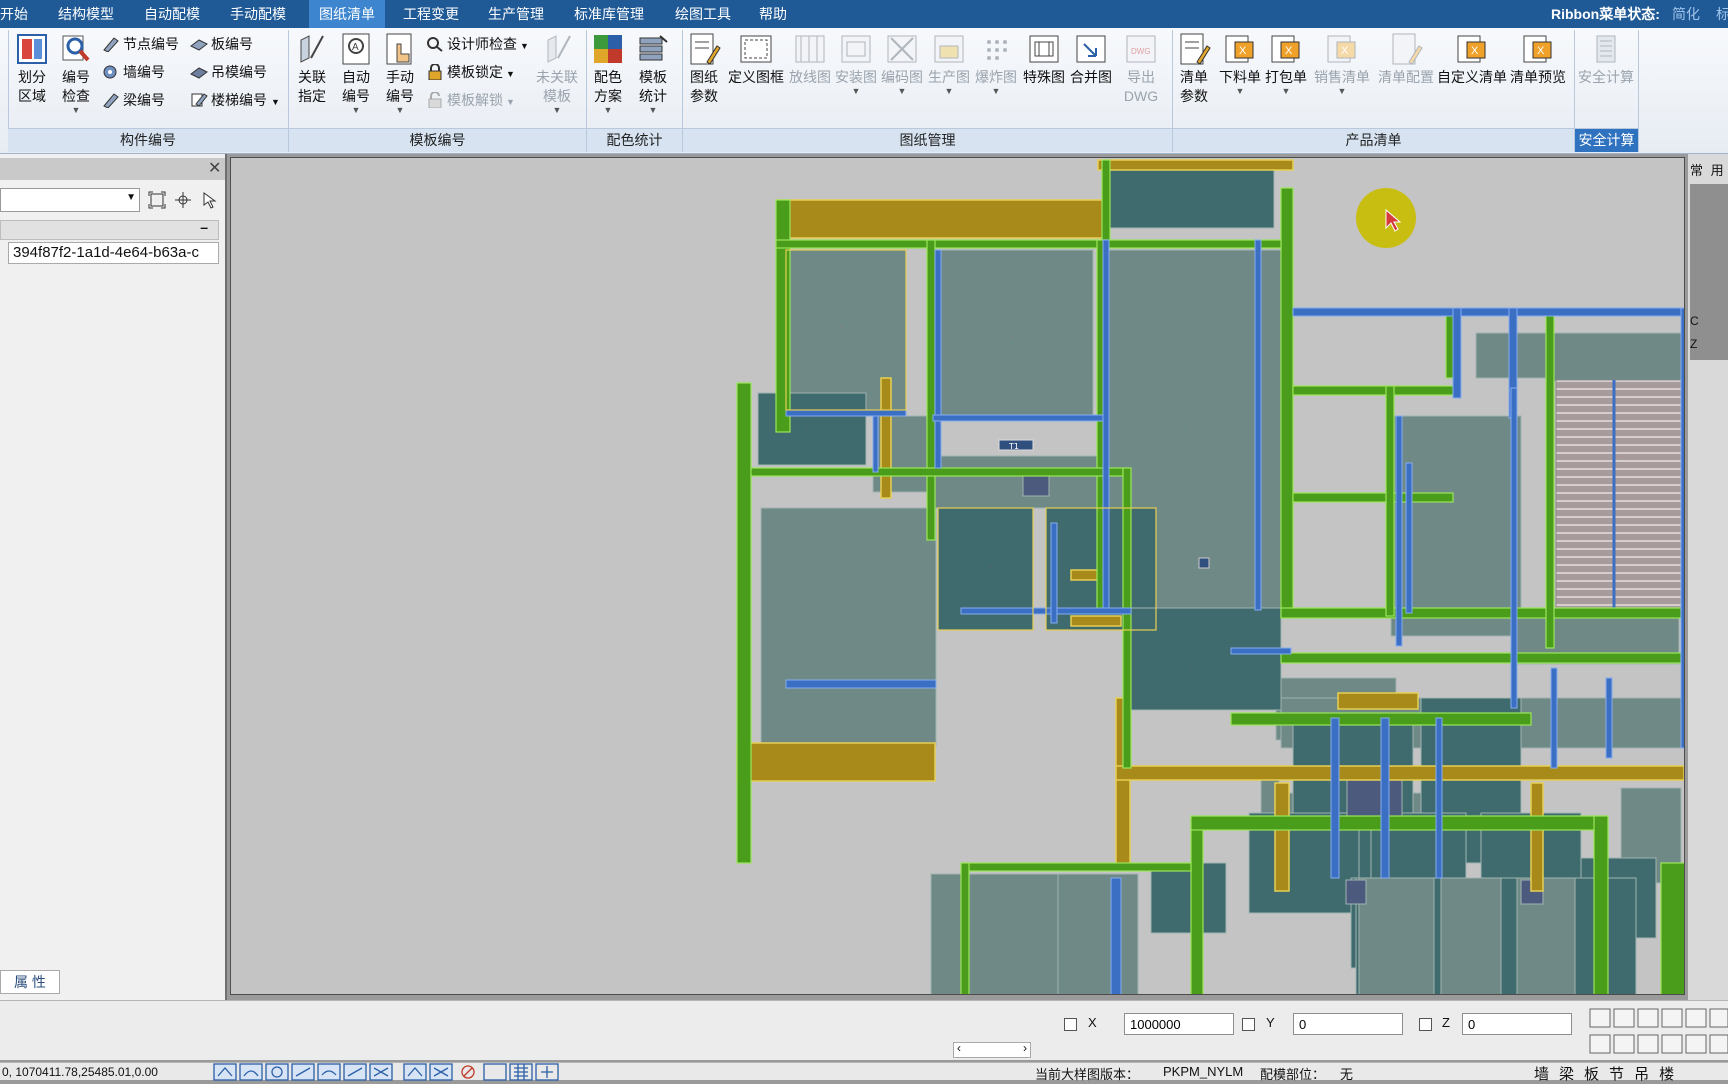 The image size is (1728, 1084). Describe the element at coordinates (312, 69) in the screenshot. I see `associate-assign-button: 关联 指定` at that location.